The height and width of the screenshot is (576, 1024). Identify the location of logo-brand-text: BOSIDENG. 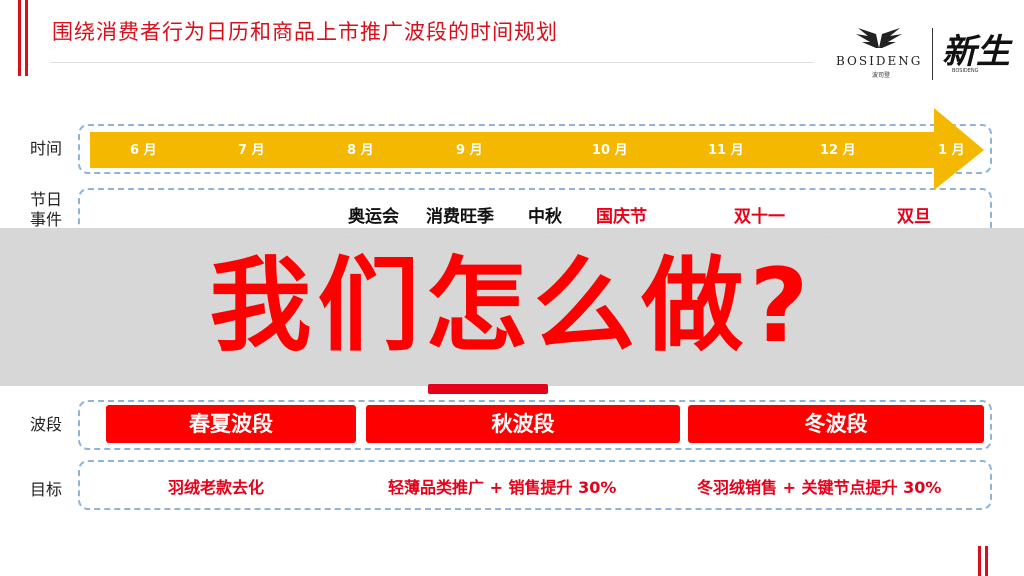
(879, 61).